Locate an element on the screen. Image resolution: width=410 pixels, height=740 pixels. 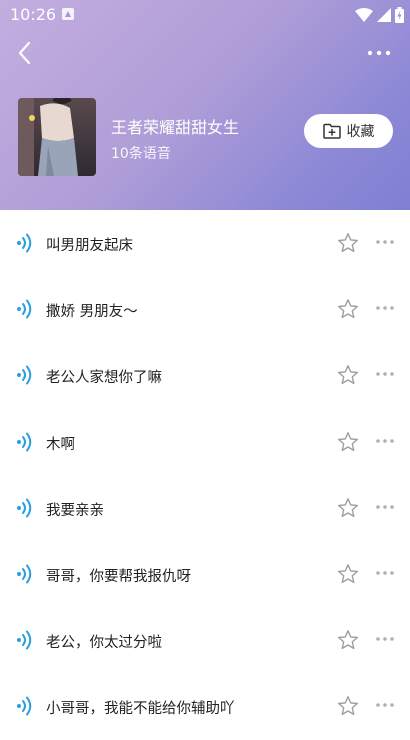
signal-icon is located at coordinates (384, 15).